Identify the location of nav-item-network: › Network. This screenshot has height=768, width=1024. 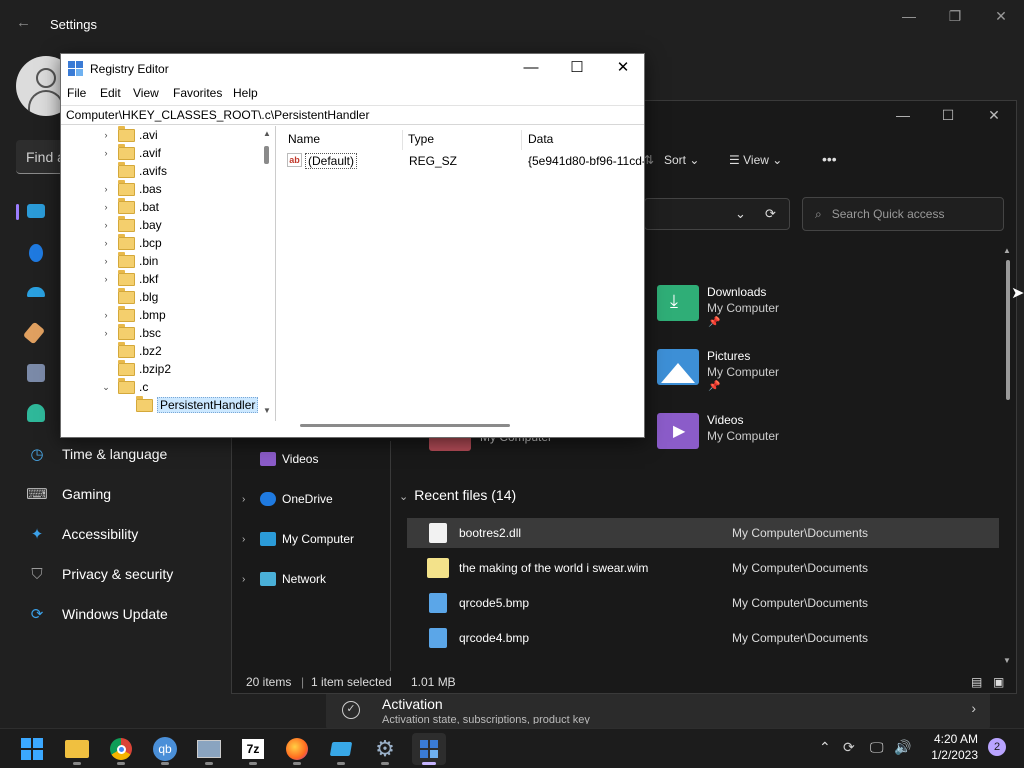
(284, 579).